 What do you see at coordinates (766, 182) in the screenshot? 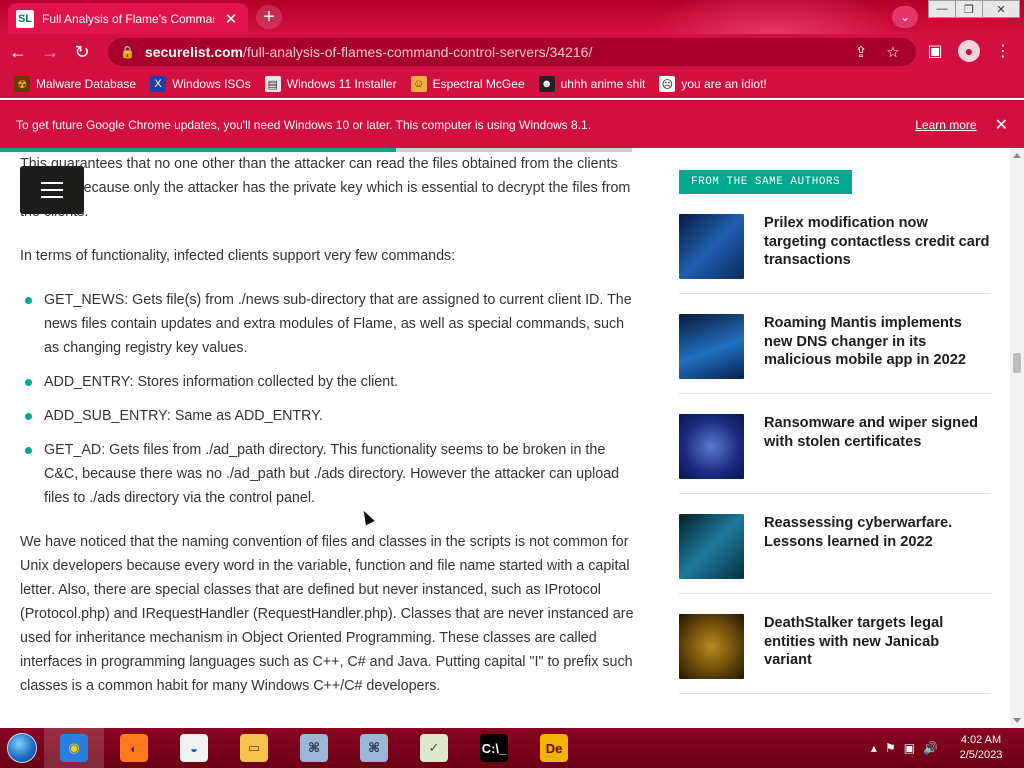
I see `sidebar-heading: FROM THE SAME AUTHORS` at bounding box center [766, 182].